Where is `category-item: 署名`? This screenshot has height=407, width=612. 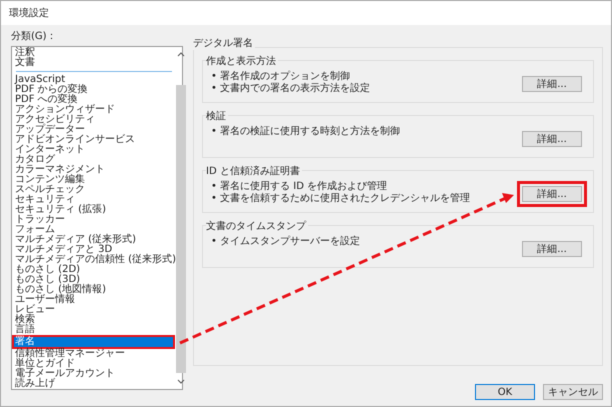 category-item: 署名 is located at coordinates (93, 342).